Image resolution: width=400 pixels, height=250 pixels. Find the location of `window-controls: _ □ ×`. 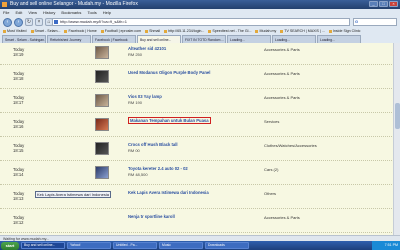

window-controls: _ □ × is located at coordinates (383, 4).